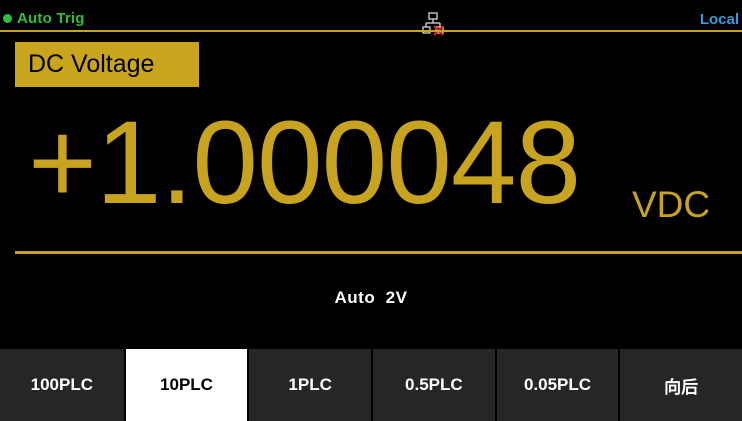 Image resolution: width=742 pixels, height=421 pixels. Describe the element at coordinates (378, 252) in the screenshot. I see `reading-divider` at that location.